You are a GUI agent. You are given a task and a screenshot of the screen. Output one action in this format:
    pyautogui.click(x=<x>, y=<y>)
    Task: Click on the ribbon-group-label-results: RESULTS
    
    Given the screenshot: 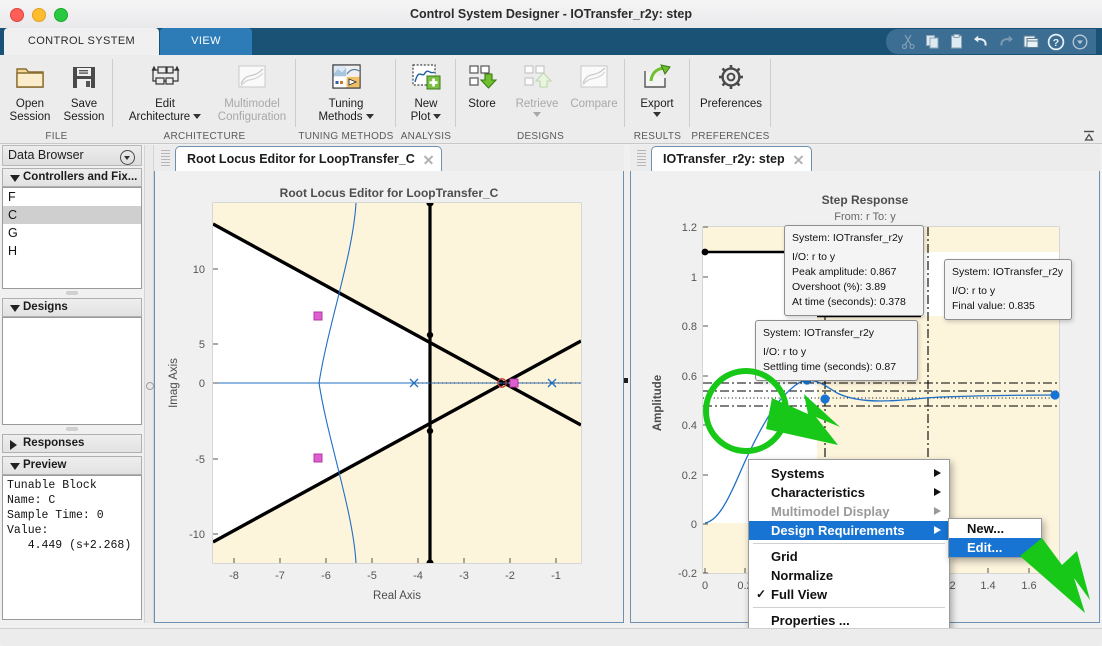 What is the action you would take?
    pyautogui.click(x=657, y=136)
    